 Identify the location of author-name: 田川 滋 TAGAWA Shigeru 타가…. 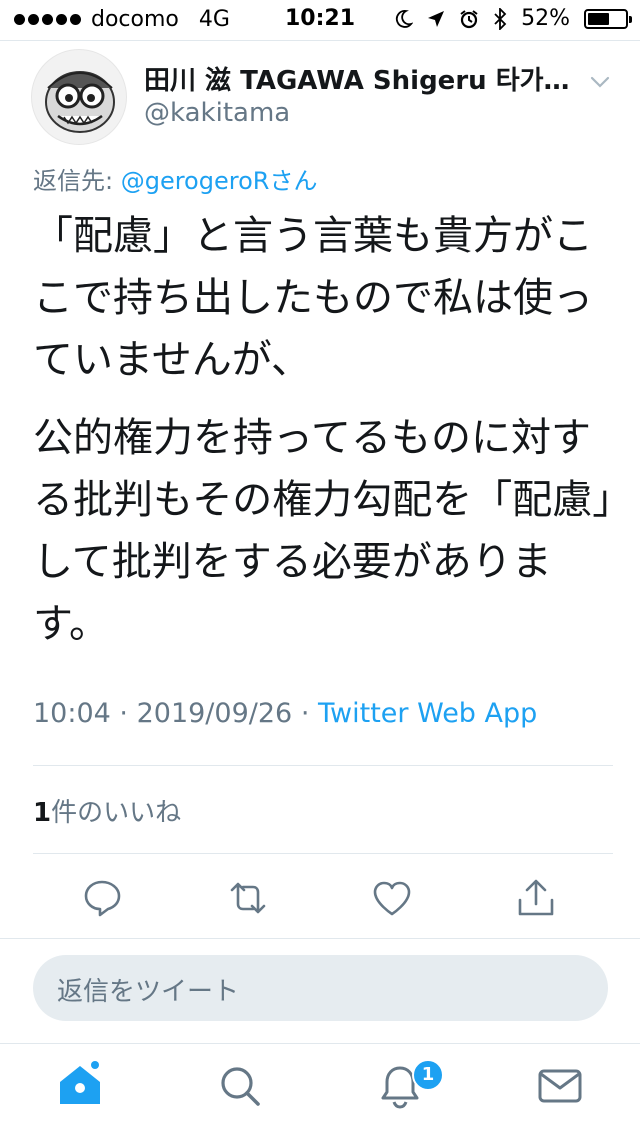
(364, 78).